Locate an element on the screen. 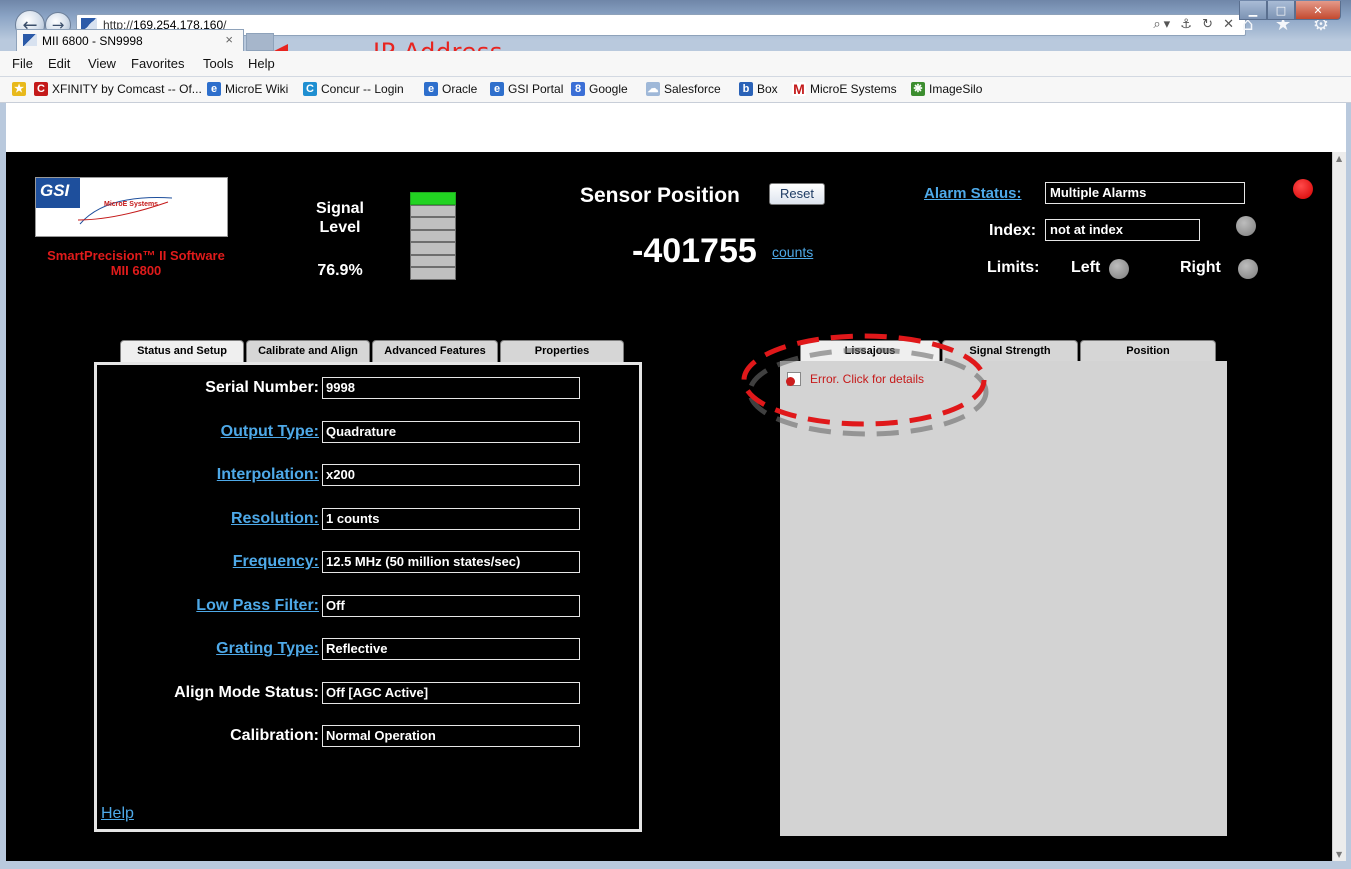 The height and width of the screenshot is (869, 1351). window-controls: ▁ □ ✕ is located at coordinates (1290, 10).